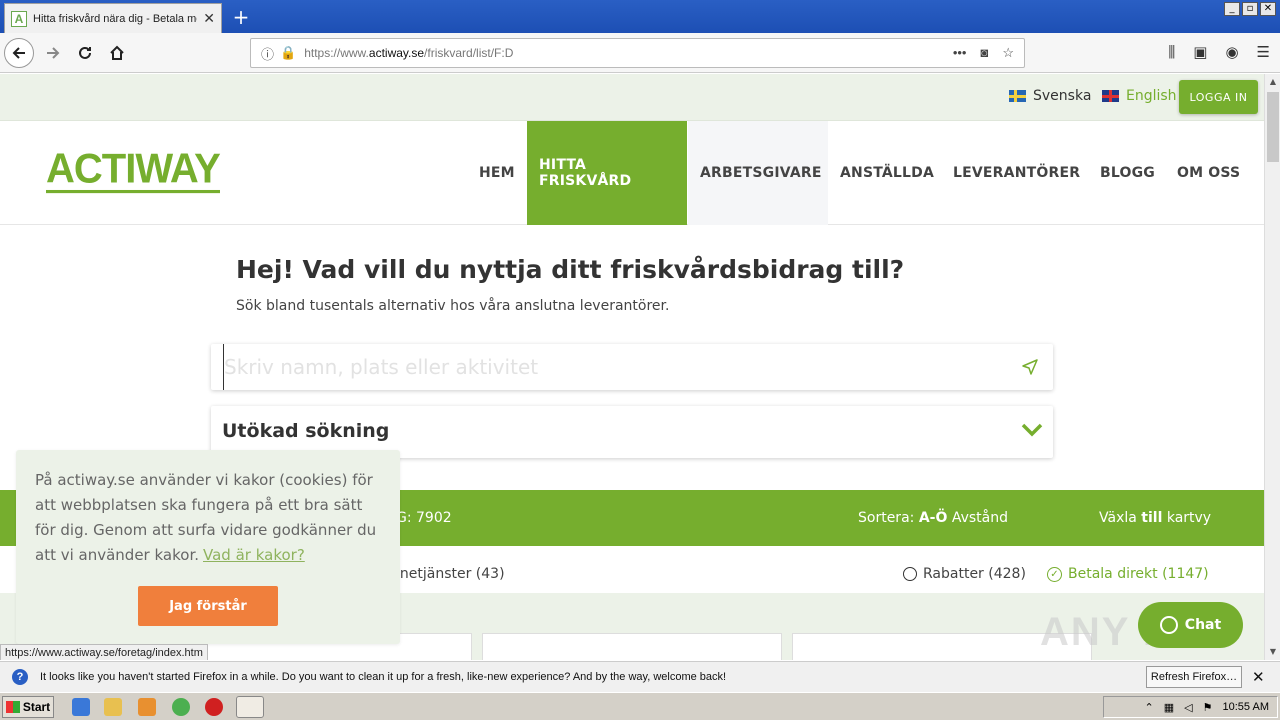 This screenshot has width=1280, height=720. What do you see at coordinates (1030, 367) in the screenshot?
I see `location-arrow-icon` at bounding box center [1030, 367].